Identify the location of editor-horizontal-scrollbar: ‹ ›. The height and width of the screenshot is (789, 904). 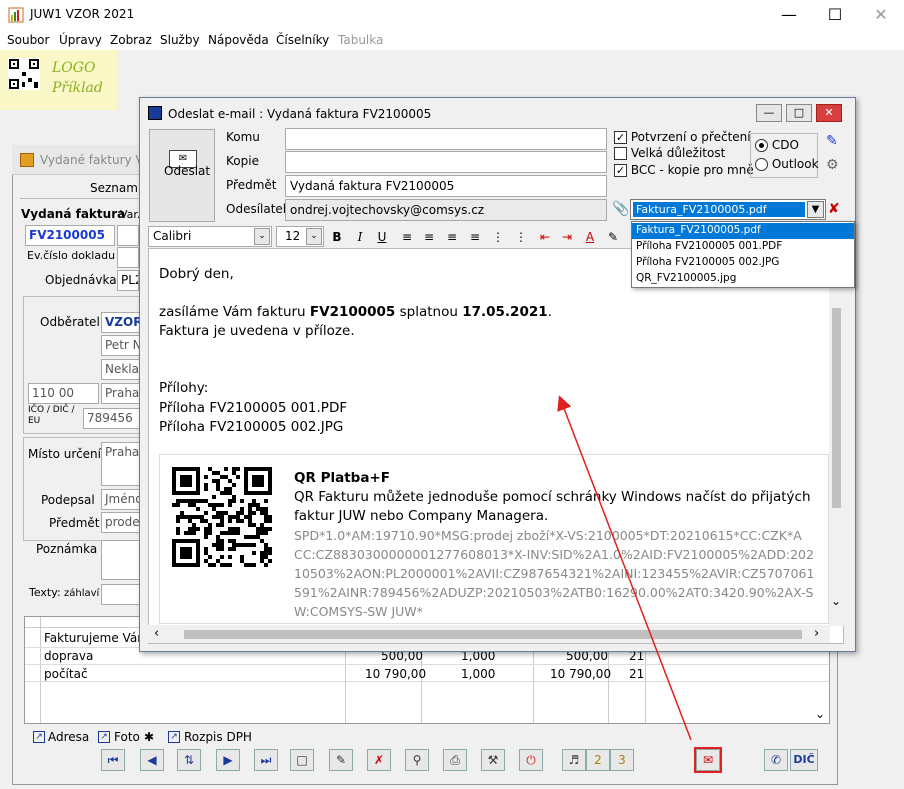
(489, 634).